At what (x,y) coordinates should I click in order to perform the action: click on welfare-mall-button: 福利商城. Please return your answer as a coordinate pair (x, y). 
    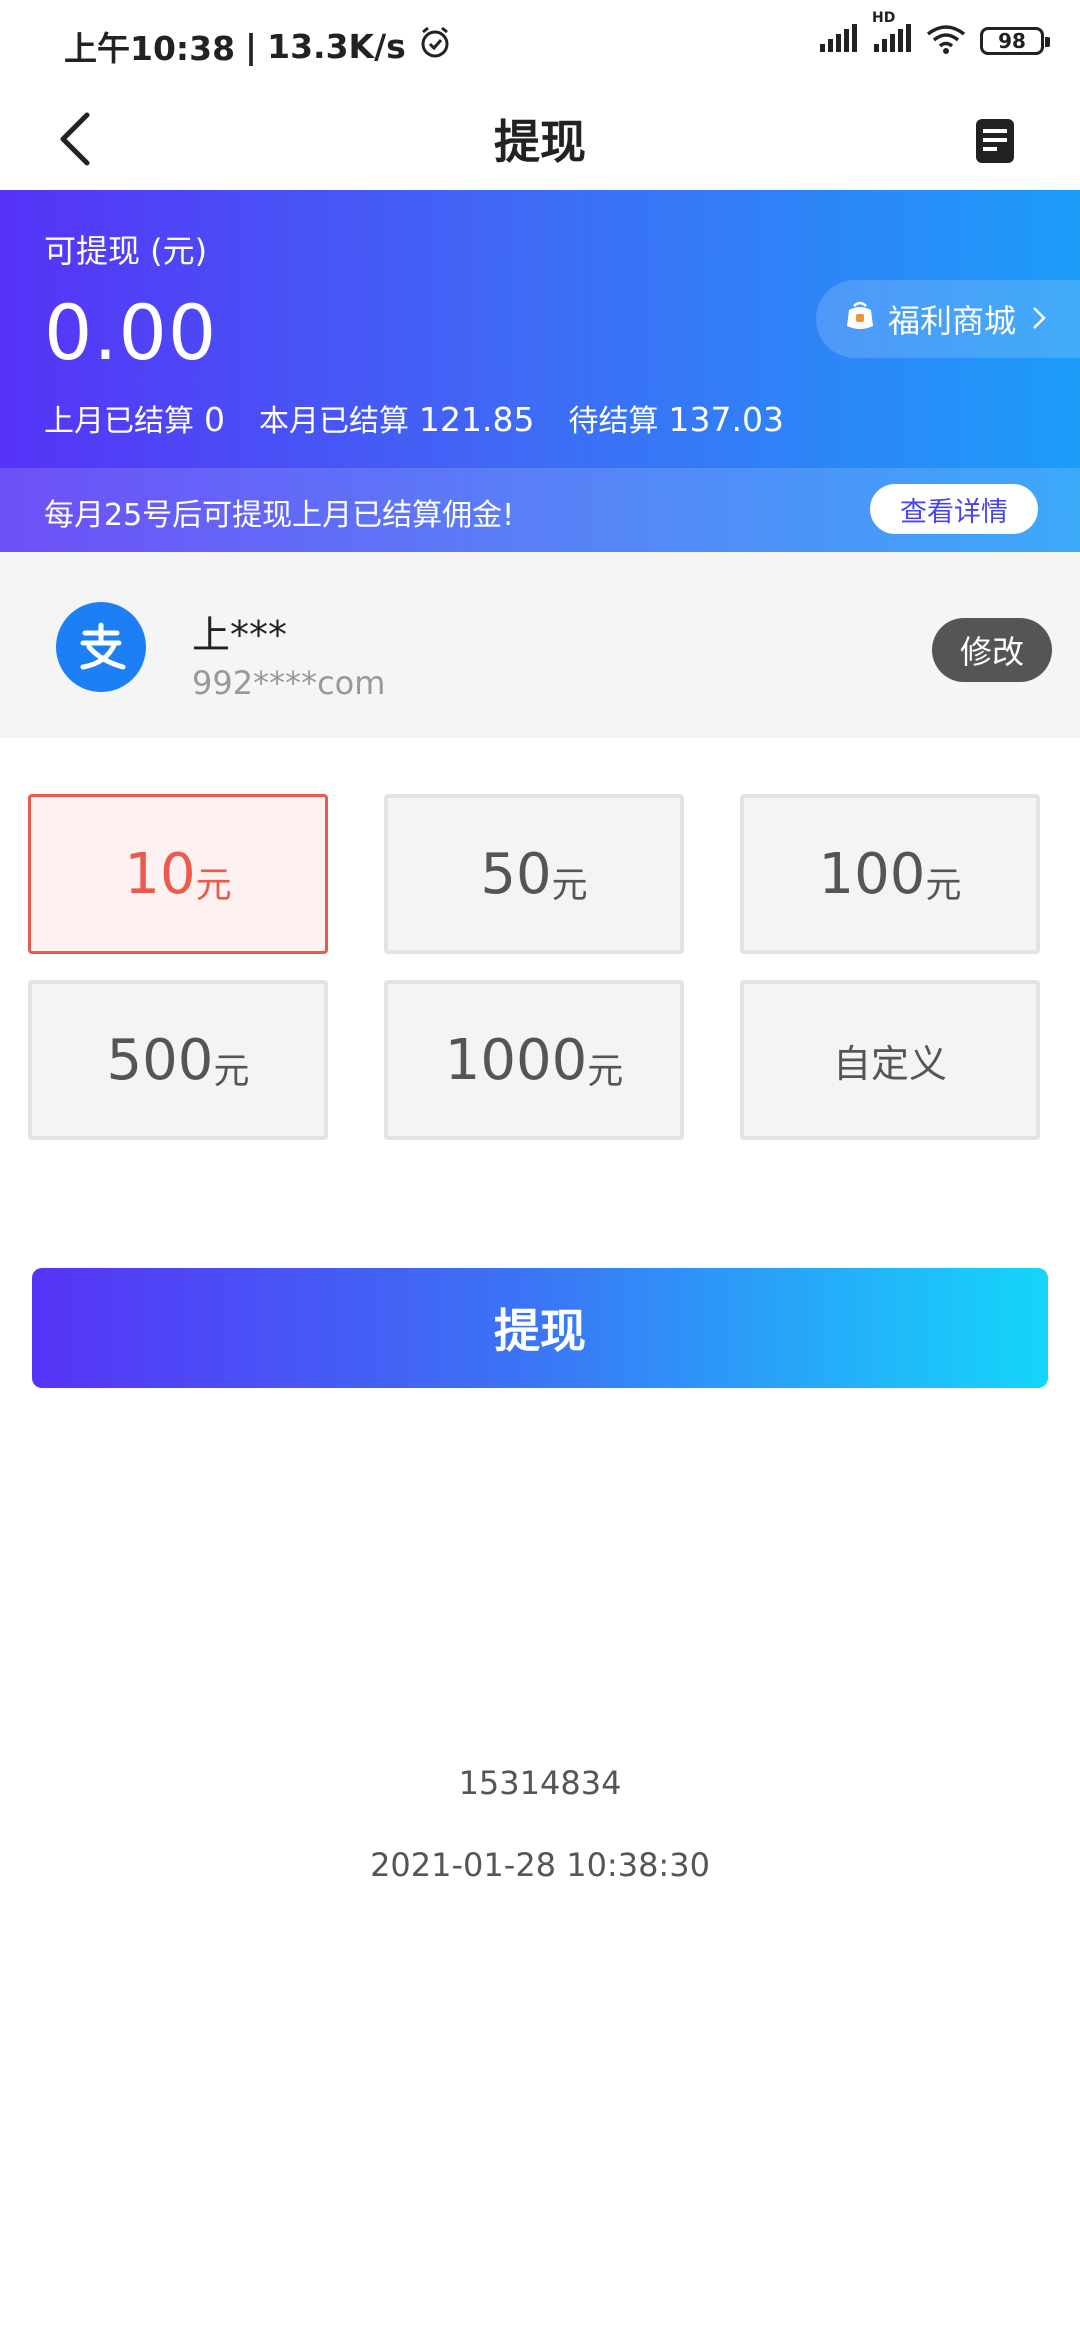
    Looking at the image, I should click on (948, 319).